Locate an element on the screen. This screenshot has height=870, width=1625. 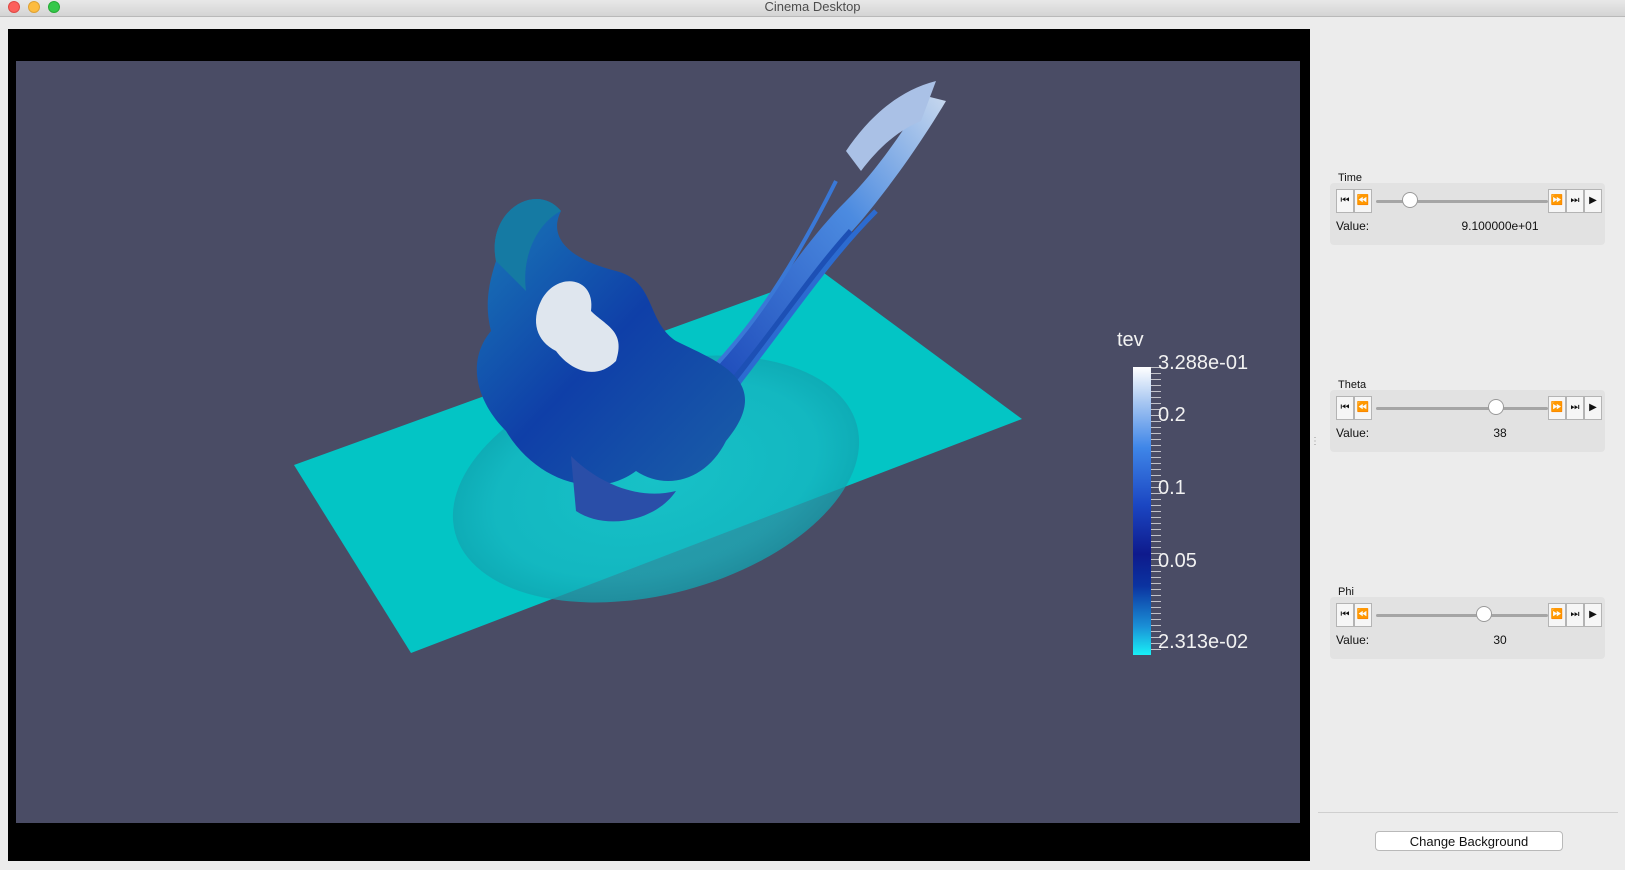
theta-control-group: ⏮ ⏪ ⏩ ⏭ ▶ Value: 38 is located at coordinates (1467, 421).